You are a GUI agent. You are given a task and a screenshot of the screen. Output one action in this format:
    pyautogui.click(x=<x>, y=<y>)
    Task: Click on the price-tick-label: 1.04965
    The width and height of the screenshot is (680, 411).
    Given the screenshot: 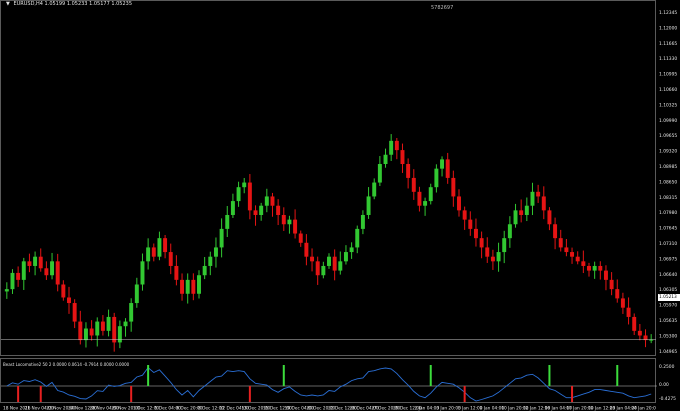 What is the action you would take?
    pyautogui.click(x=668, y=352)
    